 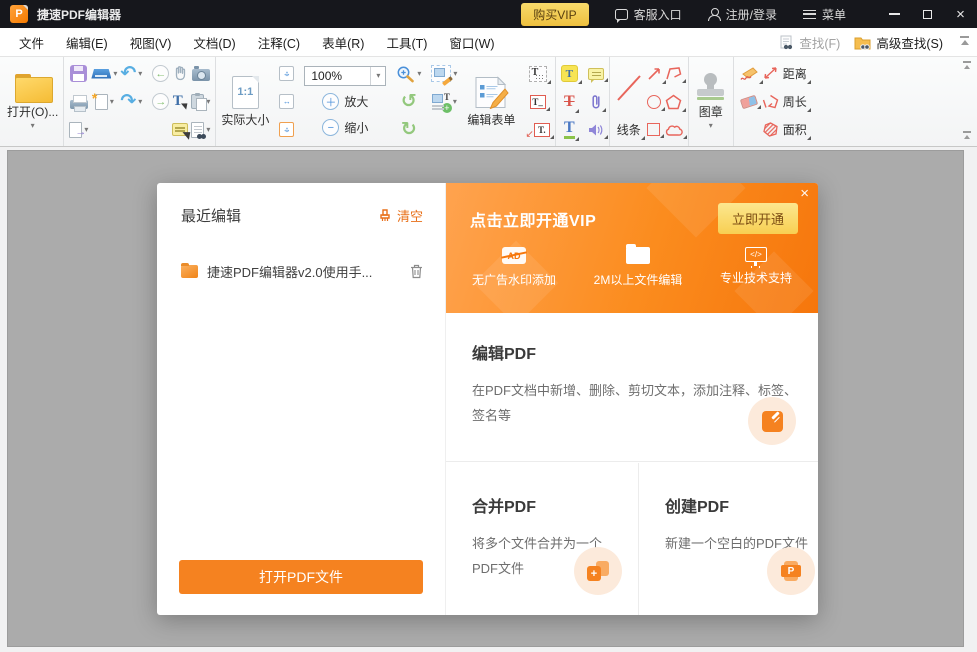 I want to click on measure-area-button: 面积, so click(x=786, y=130).